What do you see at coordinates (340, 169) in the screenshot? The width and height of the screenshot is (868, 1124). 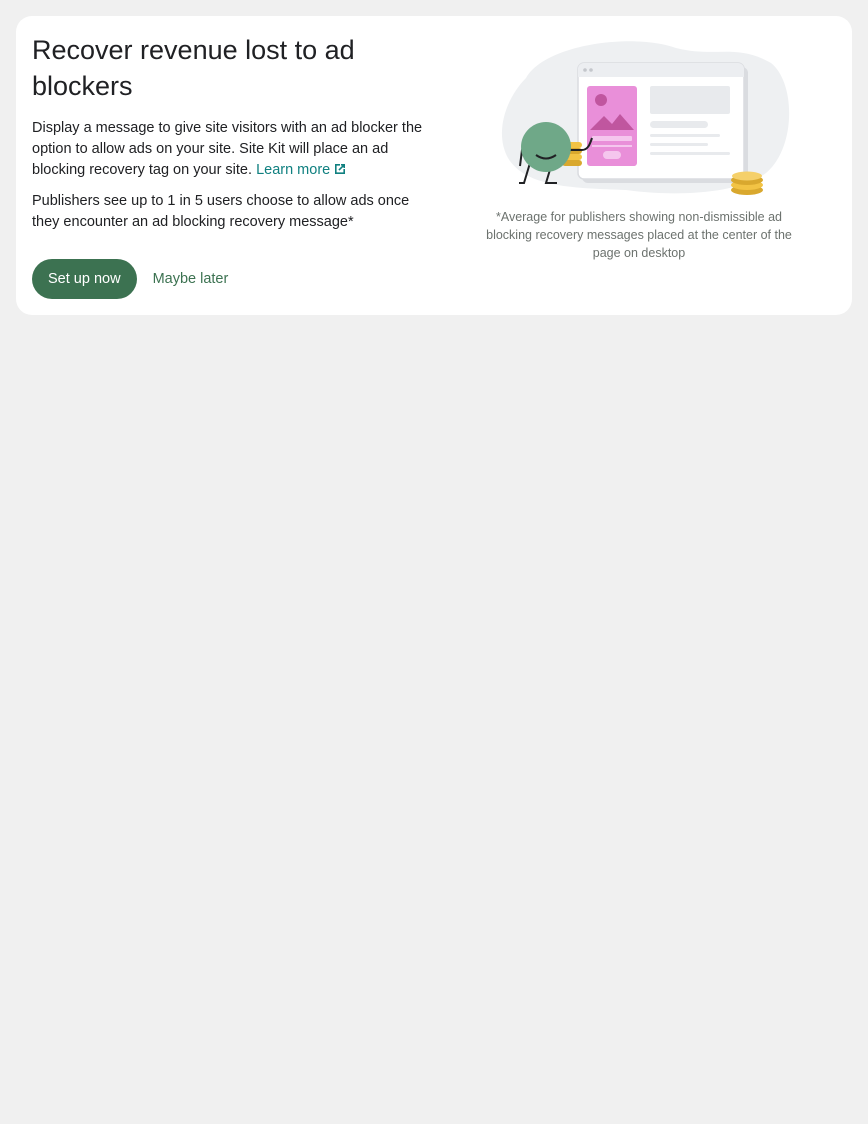 I see `external-link-icon` at bounding box center [340, 169].